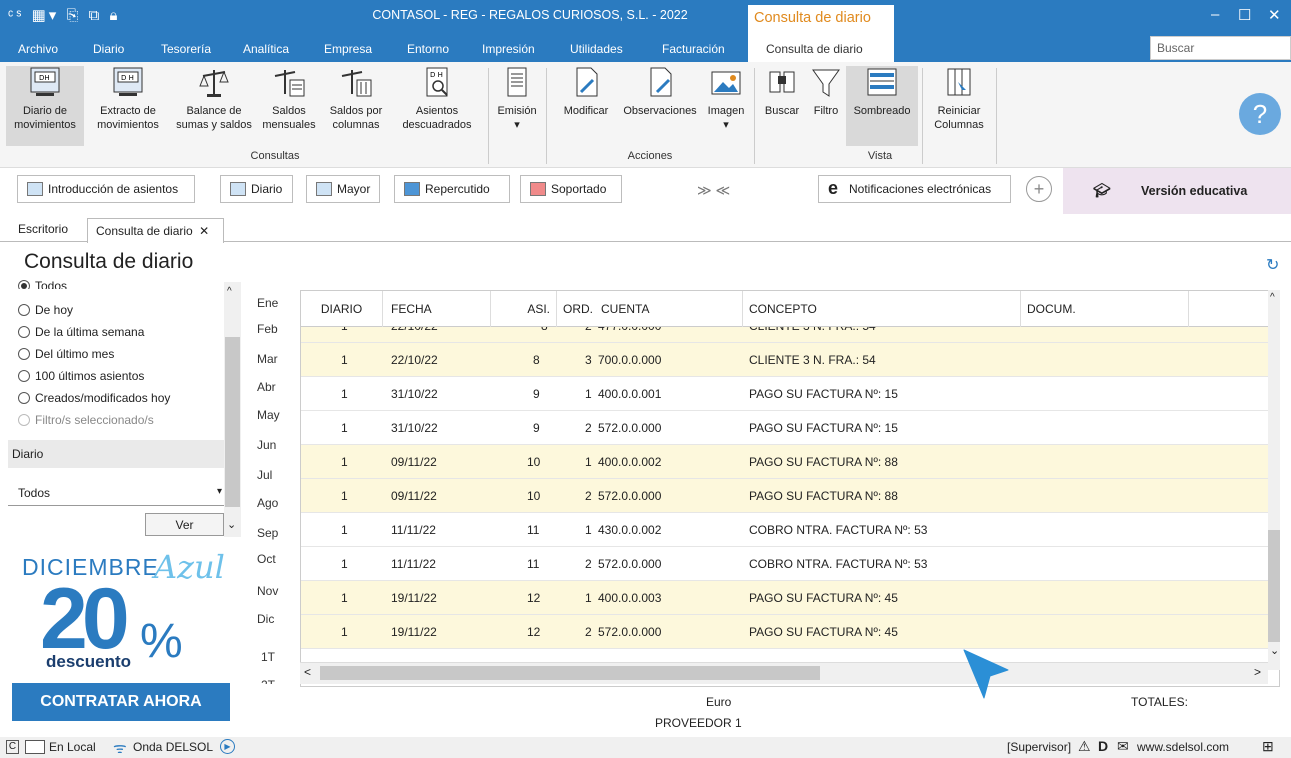 The width and height of the screenshot is (1291, 758). I want to click on diario-movimientos-button: DH Diario de movimientos, so click(45, 106).